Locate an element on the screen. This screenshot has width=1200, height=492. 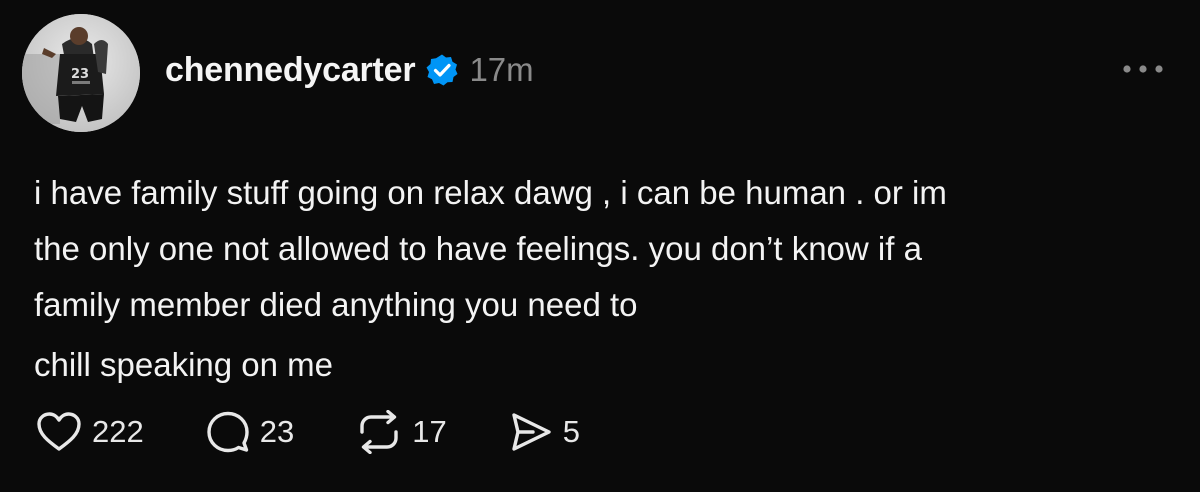
share-count: 5 is located at coordinates (571, 431).